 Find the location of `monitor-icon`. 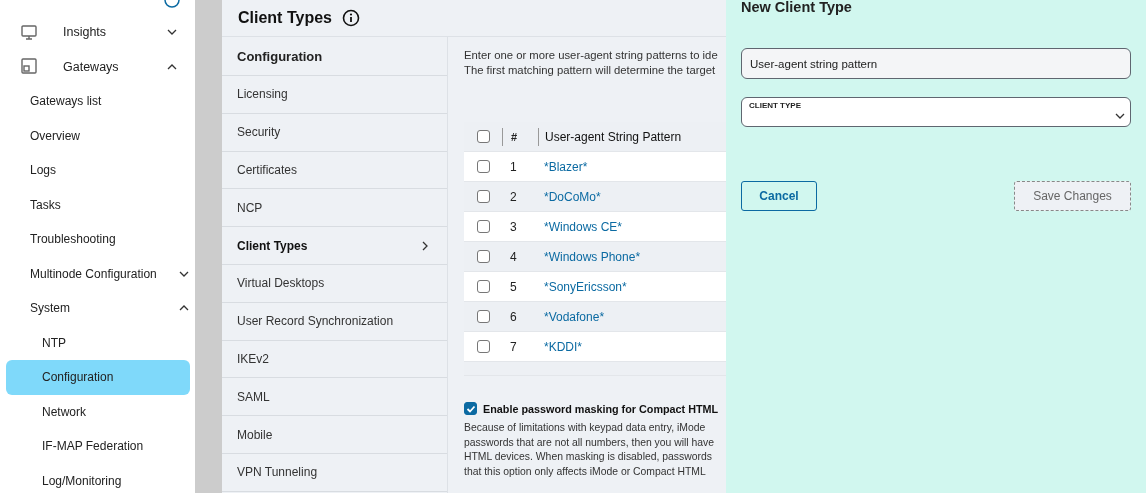

monitor-icon is located at coordinates (29, 32).